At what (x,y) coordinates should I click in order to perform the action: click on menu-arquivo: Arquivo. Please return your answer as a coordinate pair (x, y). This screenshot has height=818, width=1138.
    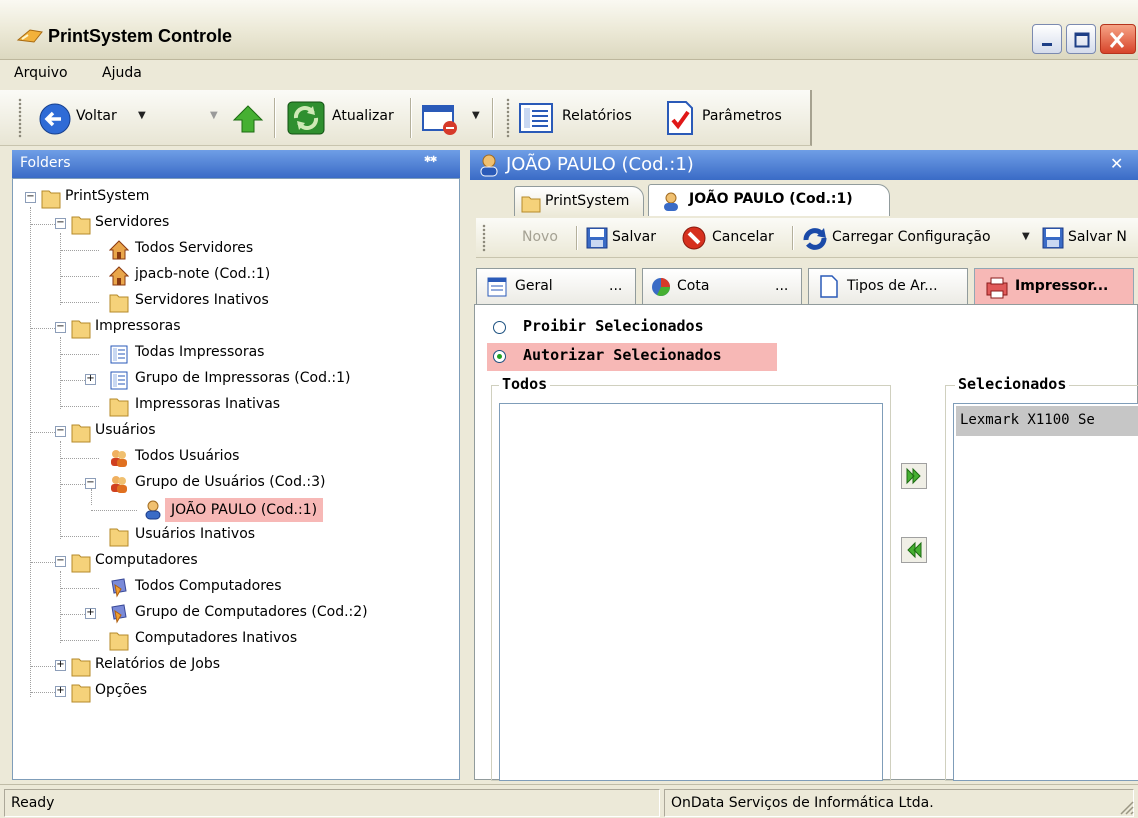
    Looking at the image, I should click on (41, 73).